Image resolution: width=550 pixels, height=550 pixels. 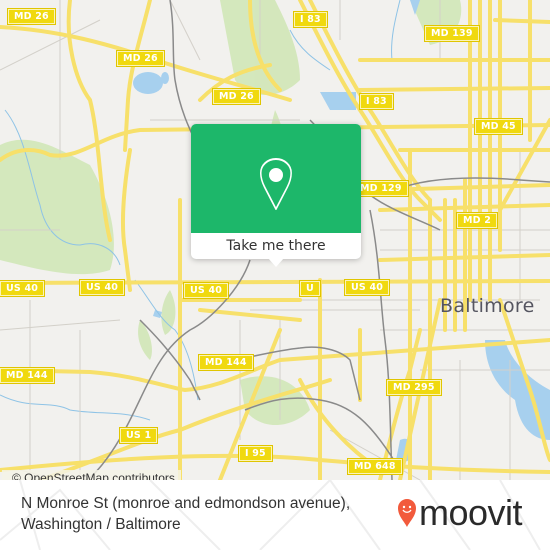 What do you see at coordinates (452, 33) in the screenshot?
I see `route-shield: MD 139` at bounding box center [452, 33].